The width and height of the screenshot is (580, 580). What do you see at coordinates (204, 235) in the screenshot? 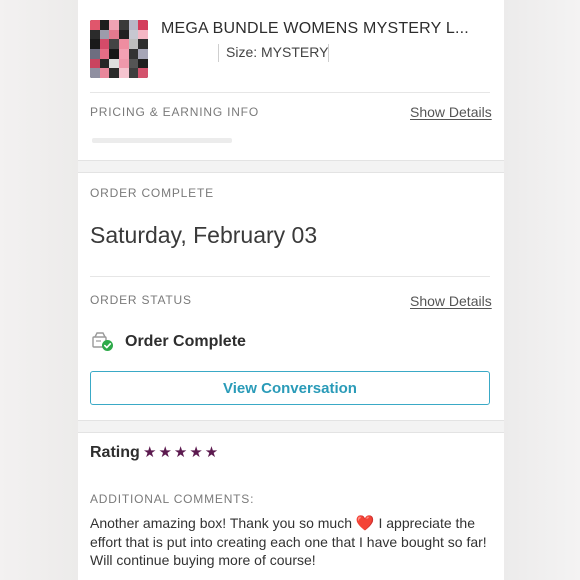
I see `order-date: Saturday, February 03` at bounding box center [204, 235].